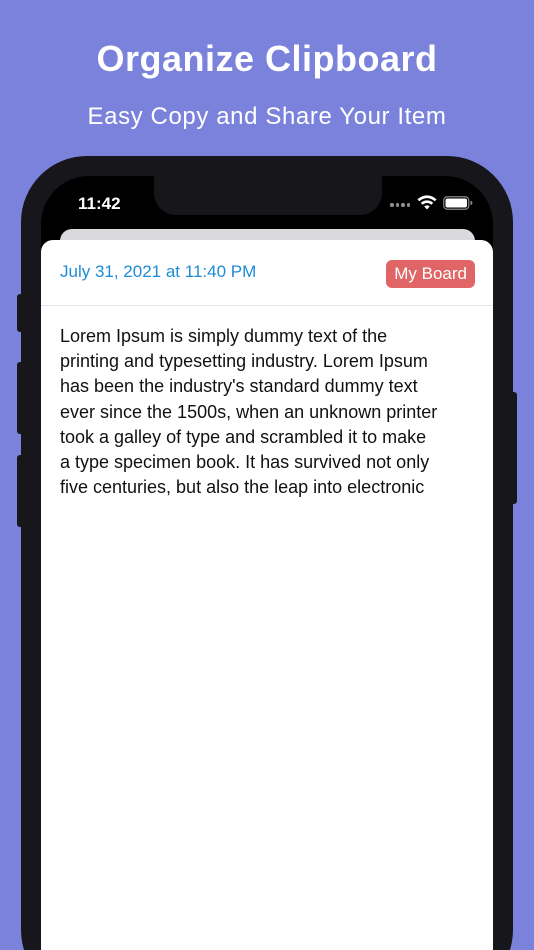 This screenshot has height=950, width=534. What do you see at coordinates (427, 202) in the screenshot?
I see `wifi-icon` at bounding box center [427, 202].